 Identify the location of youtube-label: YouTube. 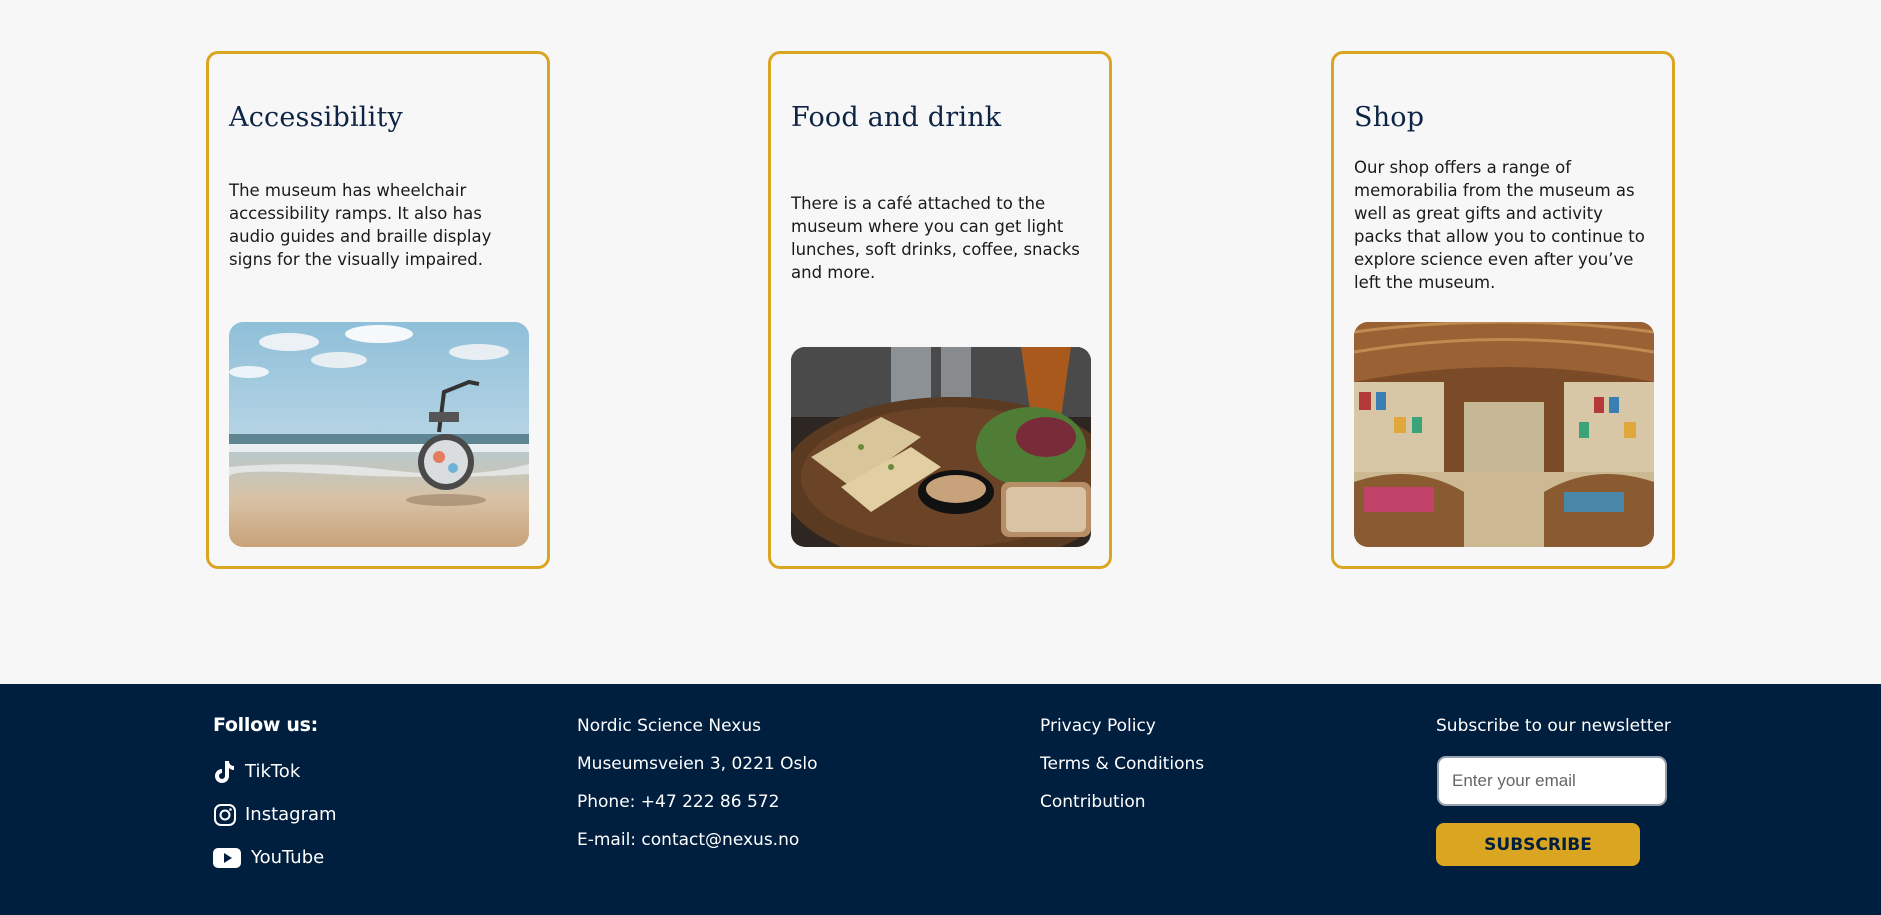
(288, 857).